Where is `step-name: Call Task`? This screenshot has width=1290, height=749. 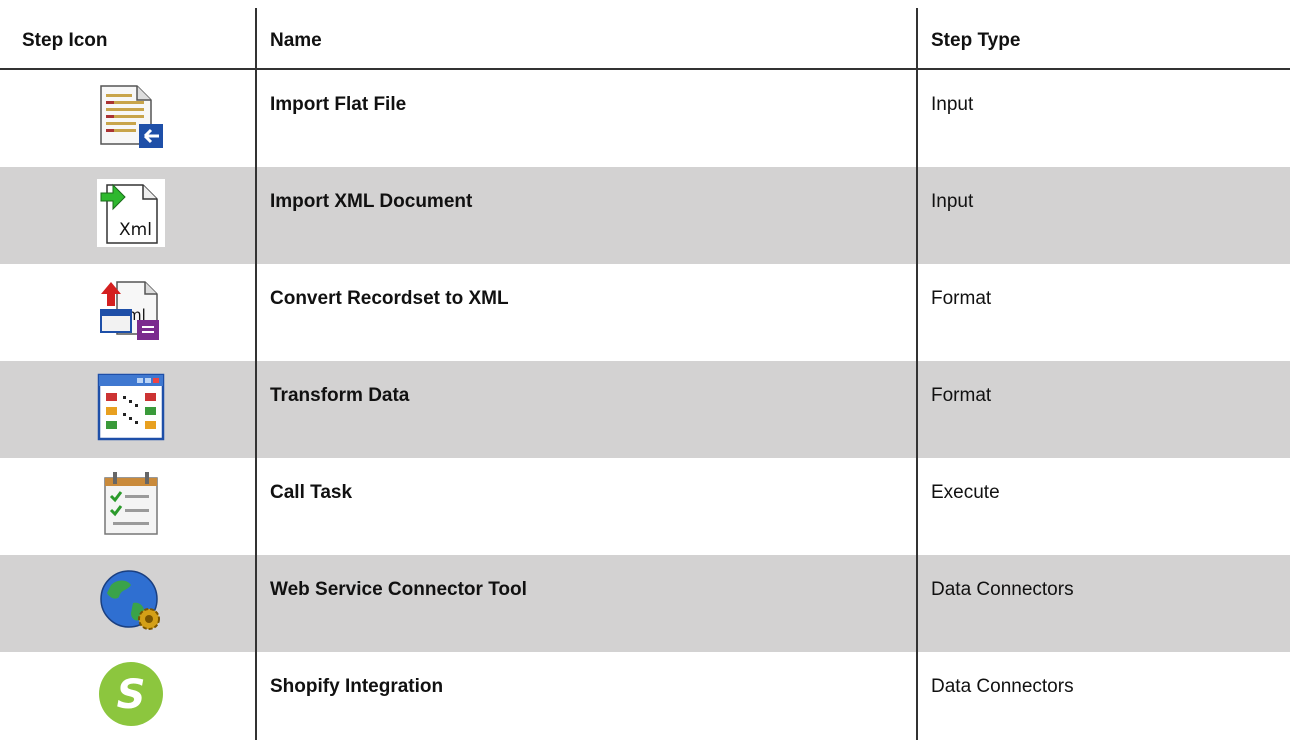
step-name: Call Task is located at coordinates (311, 492).